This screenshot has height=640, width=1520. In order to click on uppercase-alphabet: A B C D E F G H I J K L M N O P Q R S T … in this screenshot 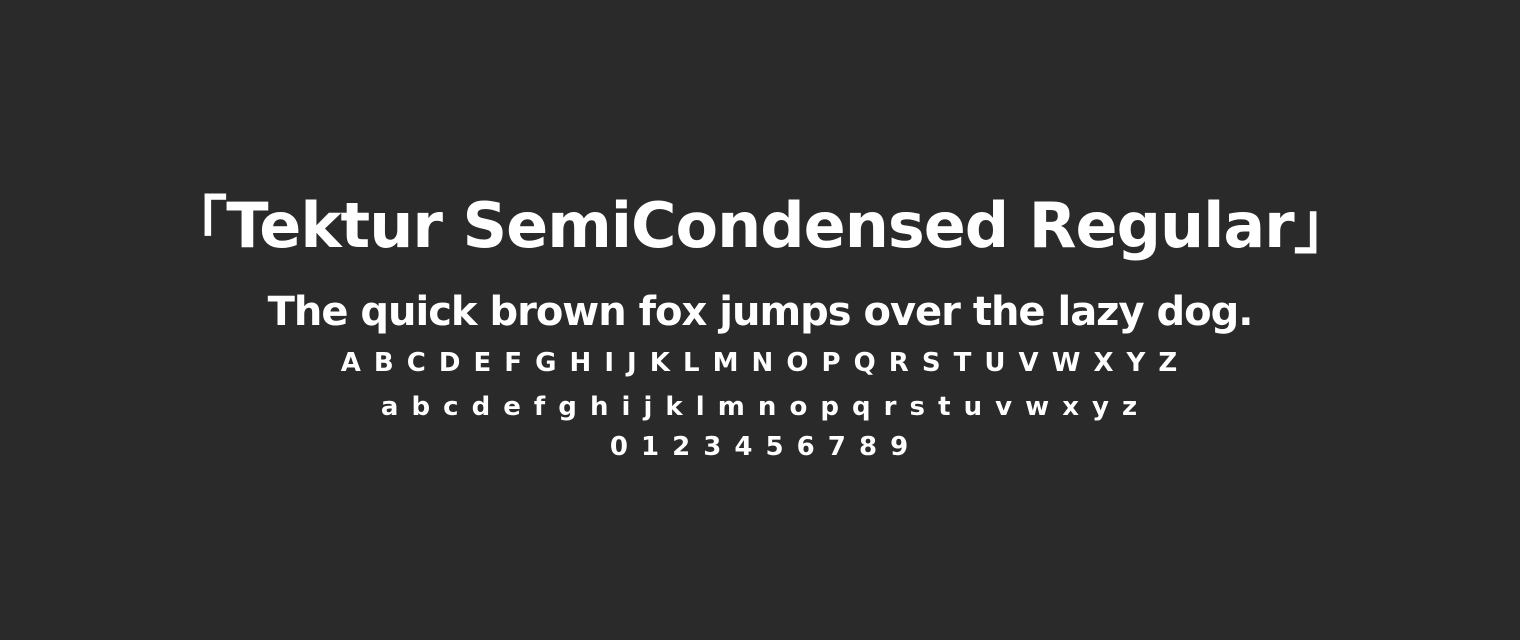, I will do `click(760, 363)`.